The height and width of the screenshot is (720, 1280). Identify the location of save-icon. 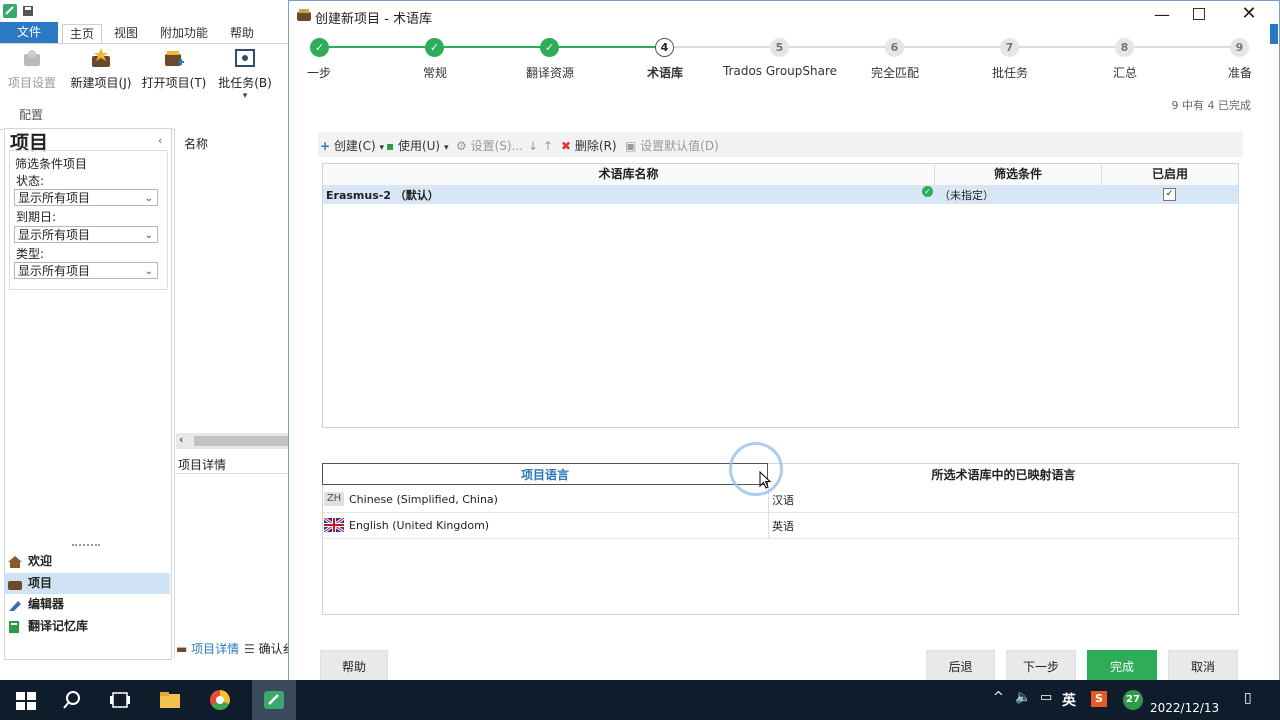
(28, 11).